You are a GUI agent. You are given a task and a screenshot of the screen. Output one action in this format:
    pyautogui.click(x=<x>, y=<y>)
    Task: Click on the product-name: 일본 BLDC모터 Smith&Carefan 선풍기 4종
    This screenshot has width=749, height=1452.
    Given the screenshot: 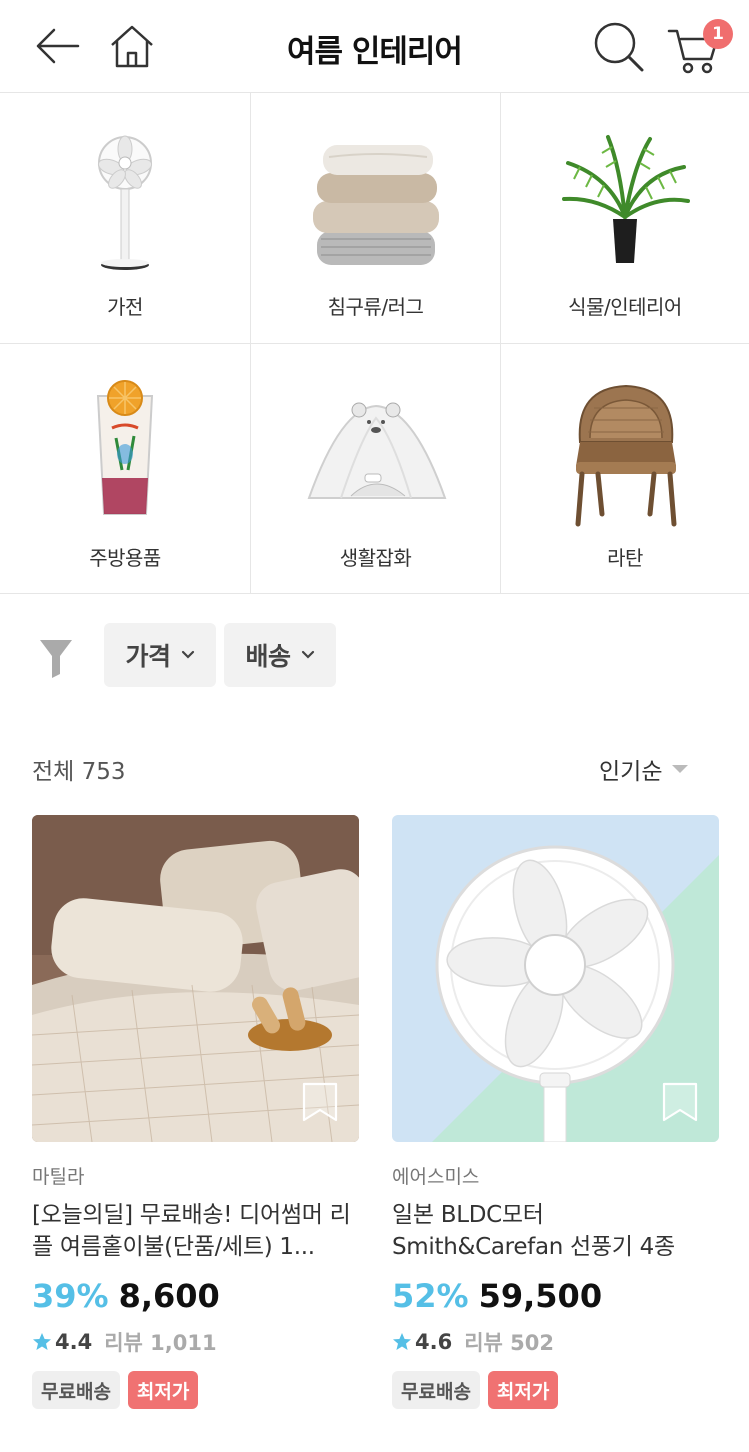 What is the action you would take?
    pyautogui.click(x=555, y=1231)
    